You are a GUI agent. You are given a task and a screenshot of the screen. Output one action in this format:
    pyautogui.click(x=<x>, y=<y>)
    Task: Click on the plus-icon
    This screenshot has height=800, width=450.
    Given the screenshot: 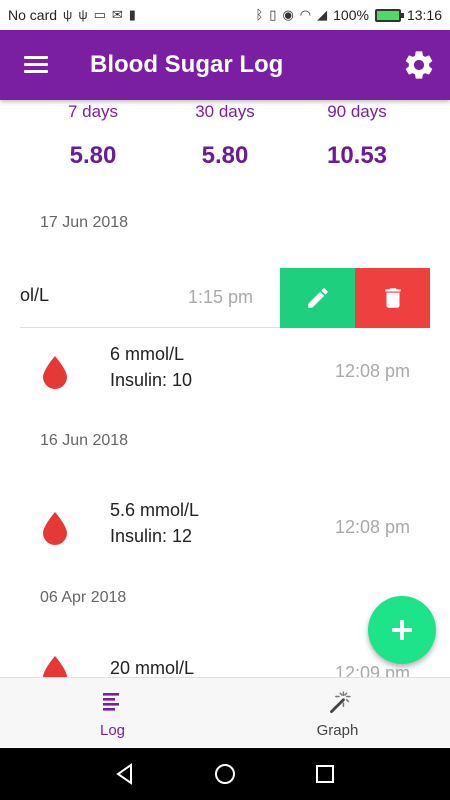 What is the action you would take?
    pyautogui.click(x=402, y=630)
    